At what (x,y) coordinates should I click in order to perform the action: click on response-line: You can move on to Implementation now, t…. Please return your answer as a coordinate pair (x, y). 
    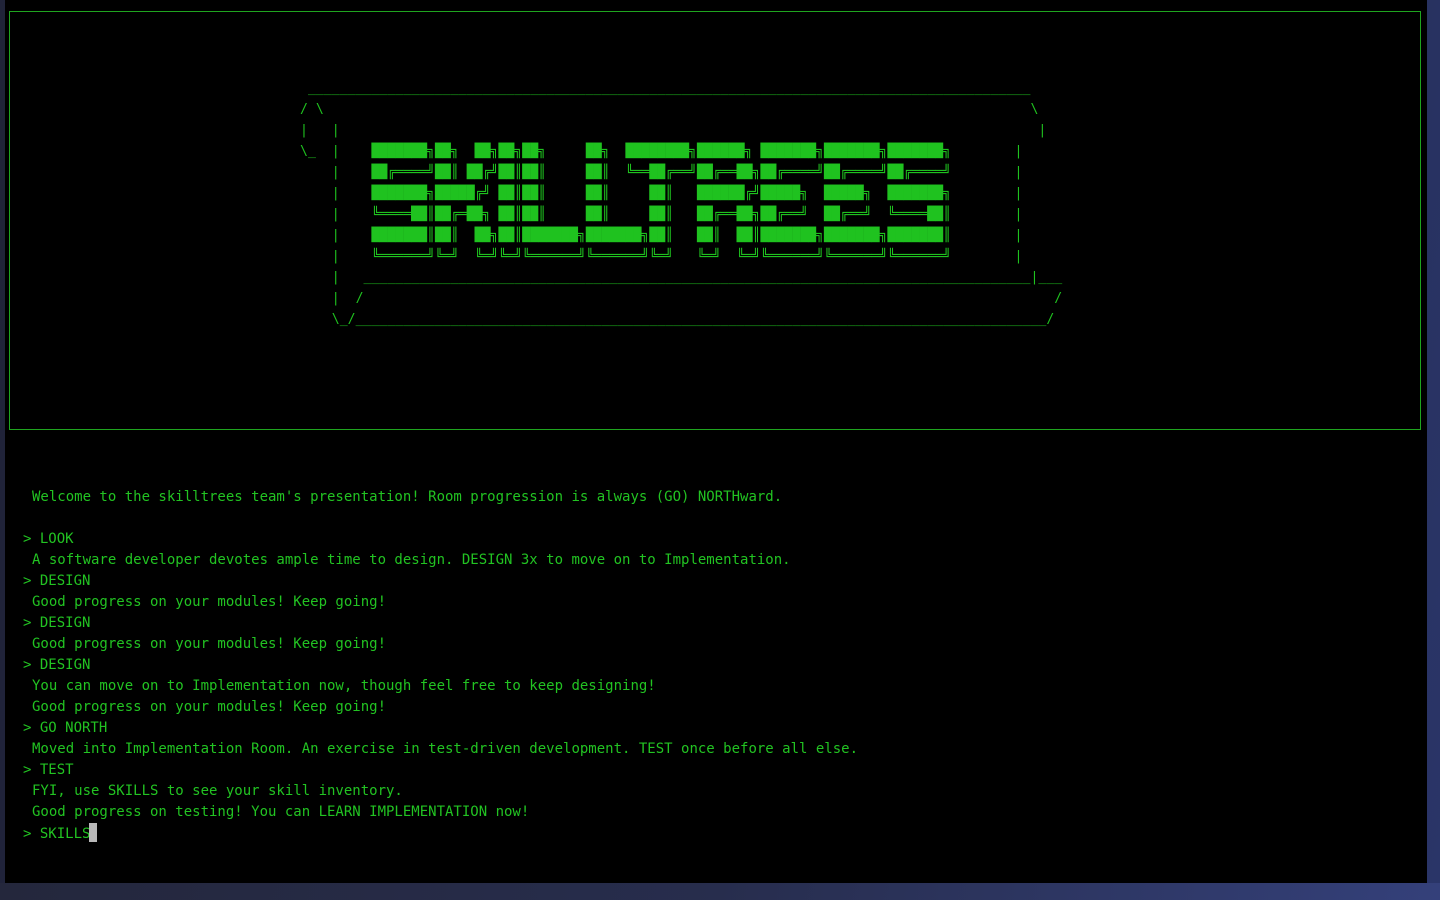
    Looking at the image, I should click on (344, 686).